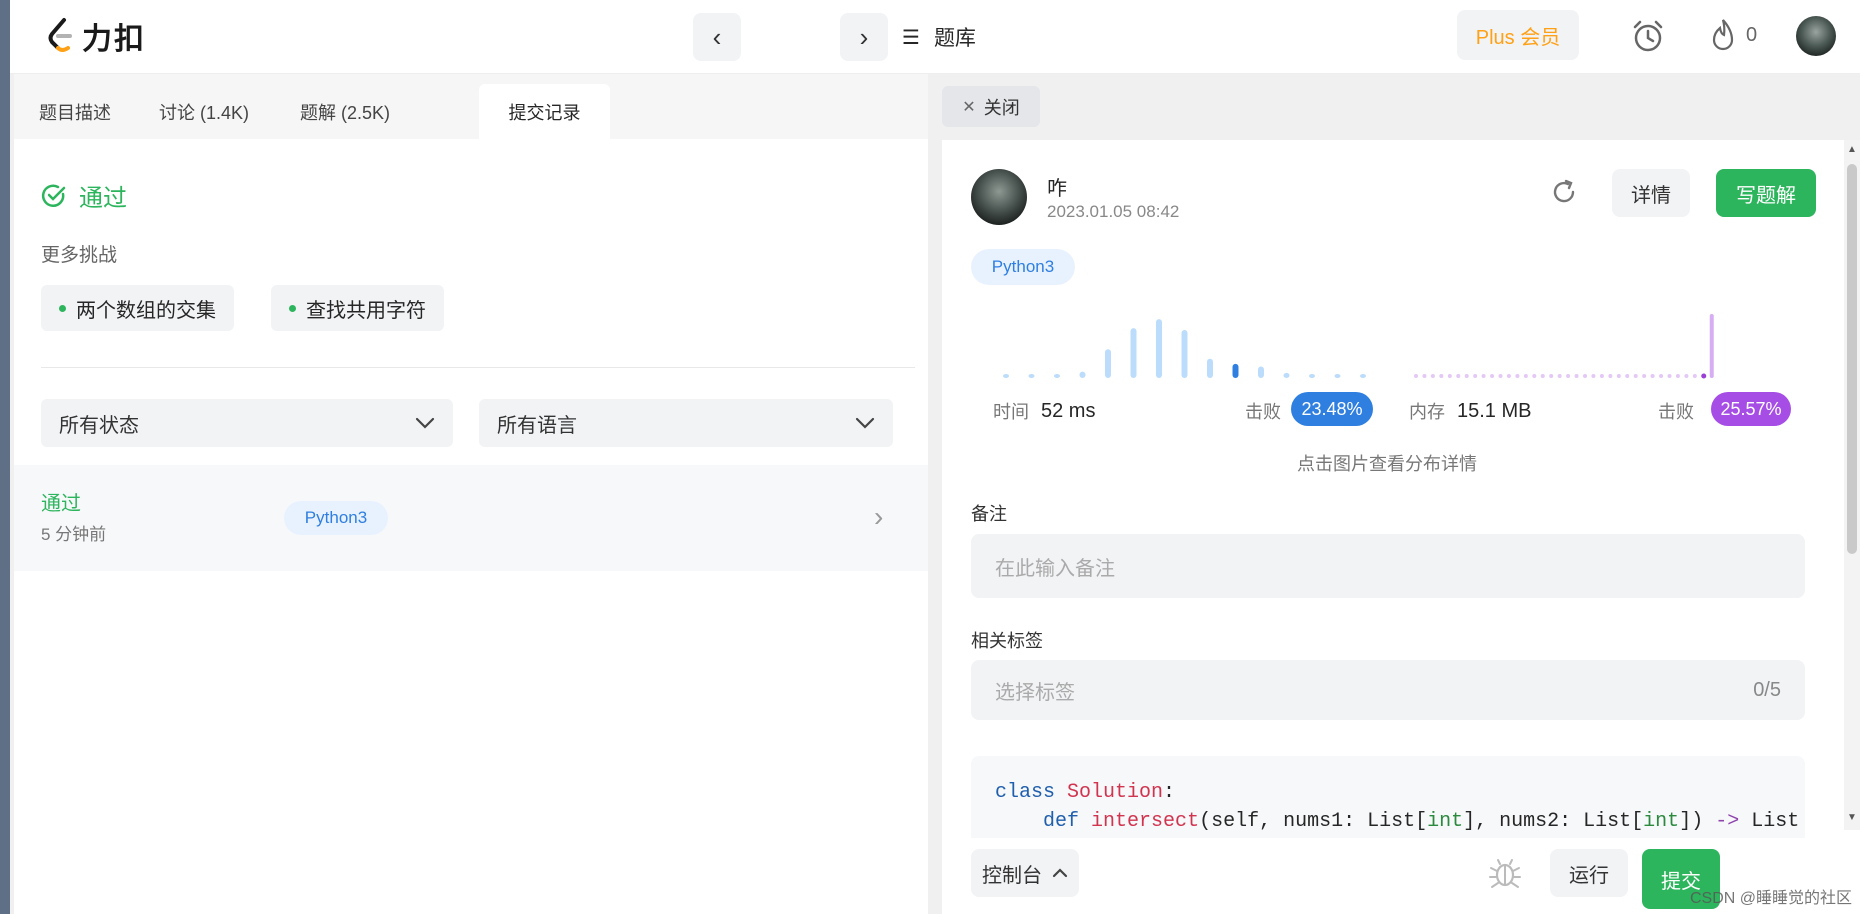 This screenshot has height=914, width=1860. Describe the element at coordinates (537, 425) in the screenshot. I see `language-filter-value: 所有语言` at that location.